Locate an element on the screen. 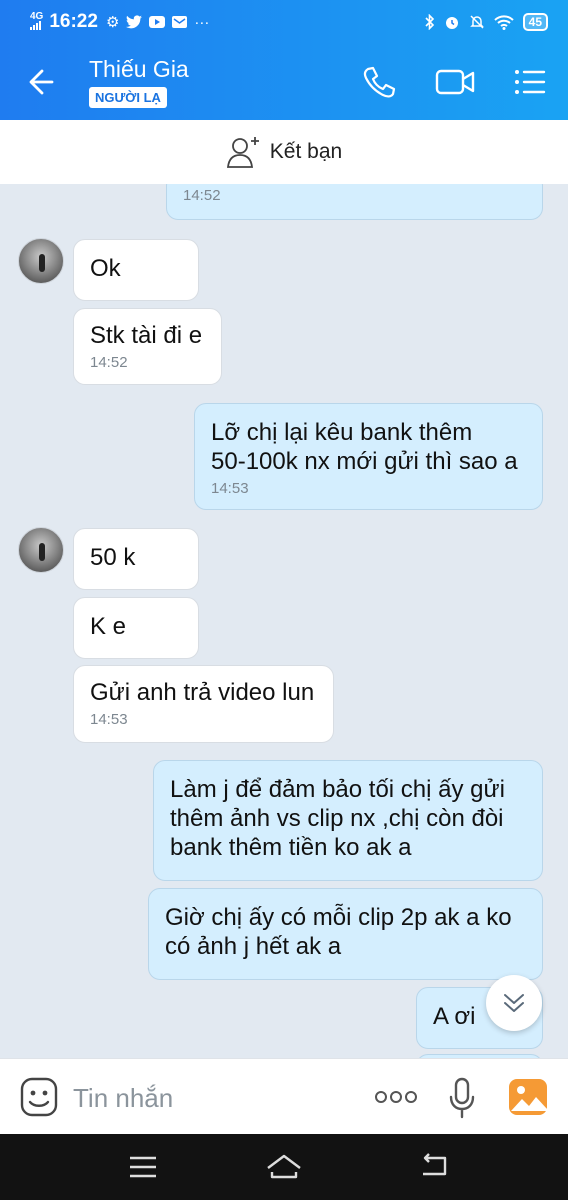 This screenshot has height=1200, width=568. add-friend-icon is located at coordinates (242, 152).